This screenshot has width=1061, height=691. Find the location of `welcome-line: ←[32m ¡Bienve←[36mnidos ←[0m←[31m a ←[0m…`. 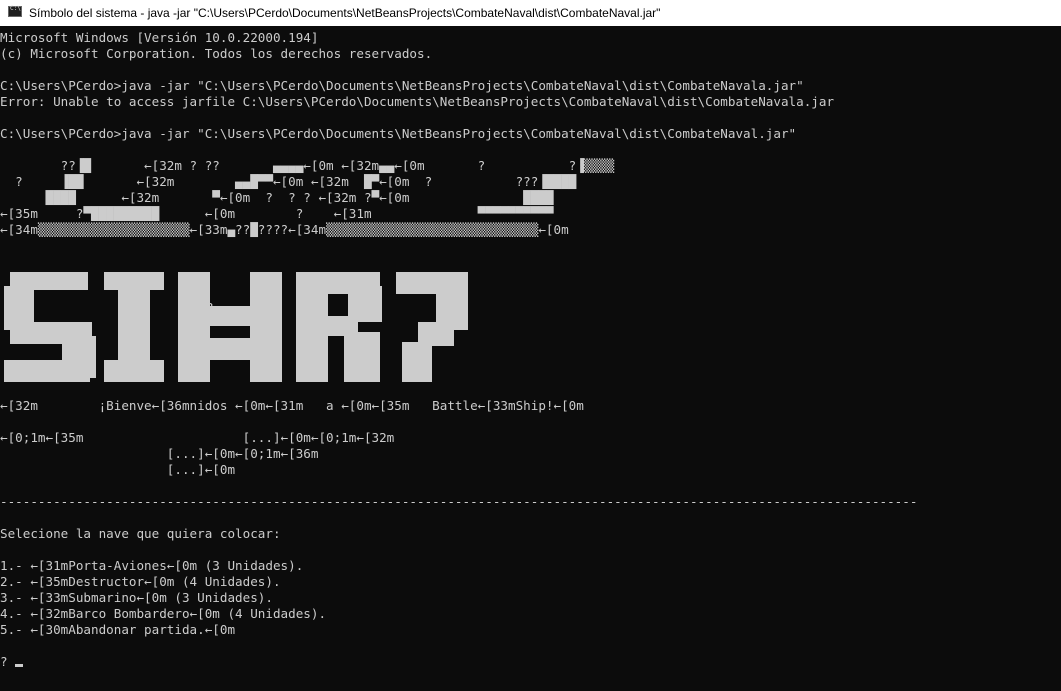

welcome-line: ←[32m ¡Bienve←[36mnidos ←[0m←[31m a ←[0m… is located at coordinates (292, 405).